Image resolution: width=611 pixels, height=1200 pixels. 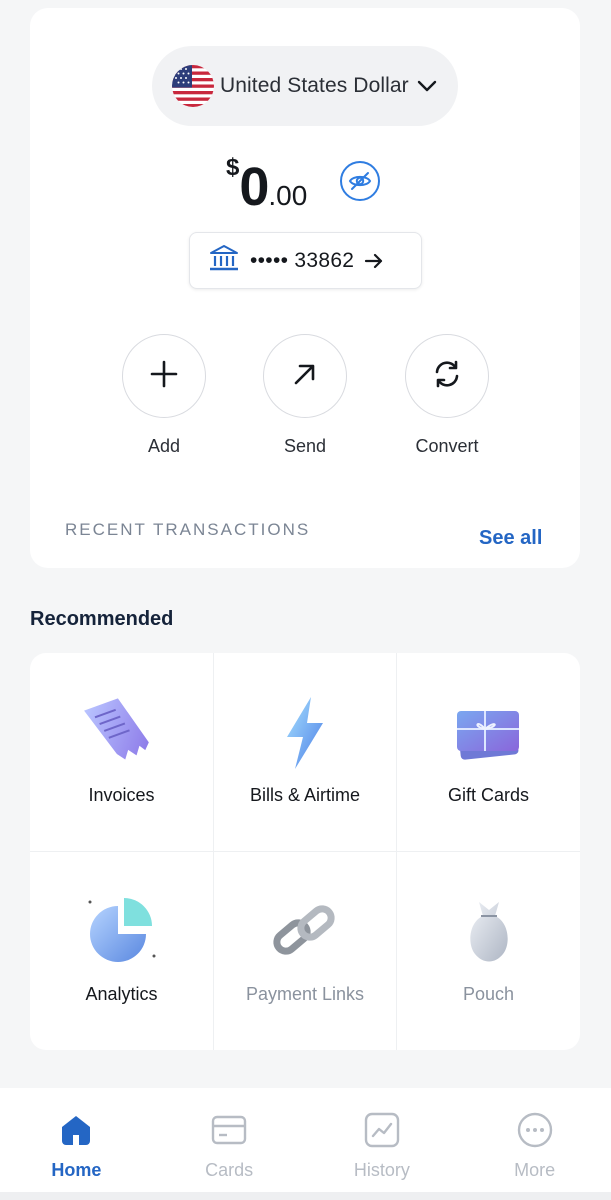 I want to click on add-label: Add, so click(x=164, y=446).